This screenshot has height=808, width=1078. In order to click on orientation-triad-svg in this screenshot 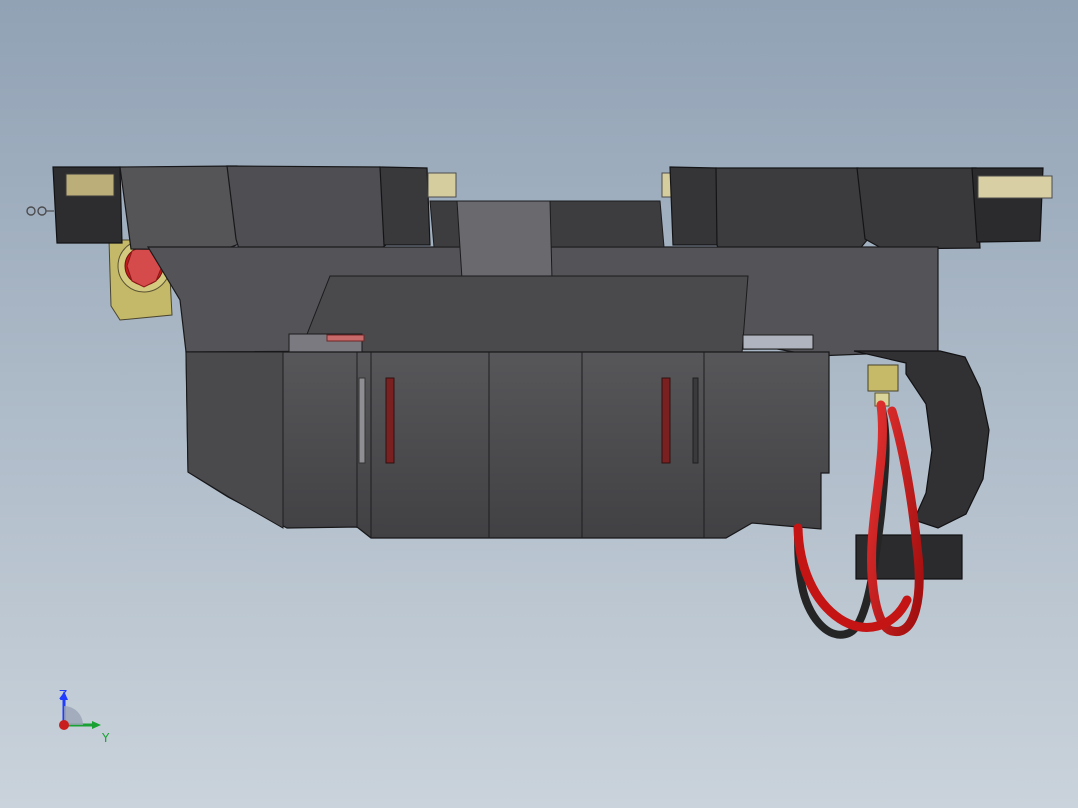, I will do `click(80, 710)`.